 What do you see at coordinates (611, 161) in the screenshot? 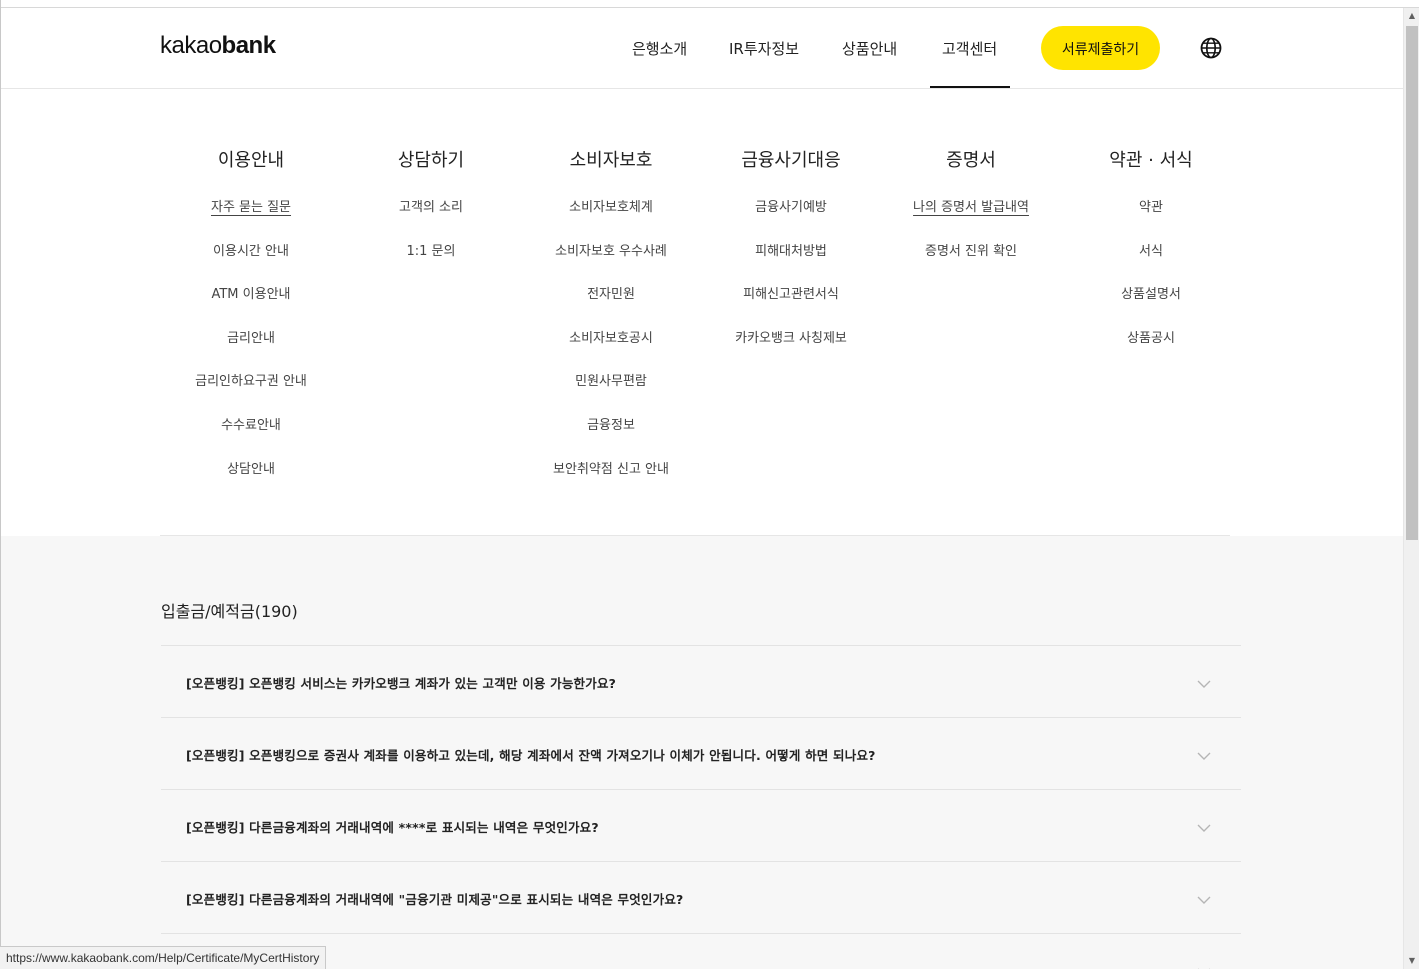
I see `menu-column-title: 소비자보호` at bounding box center [611, 161].